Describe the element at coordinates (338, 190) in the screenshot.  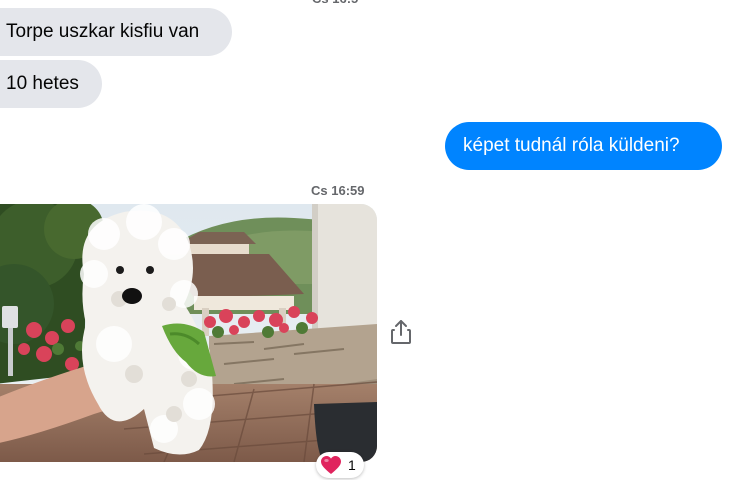
I see `message-timestamp: Cs 16:59` at that location.